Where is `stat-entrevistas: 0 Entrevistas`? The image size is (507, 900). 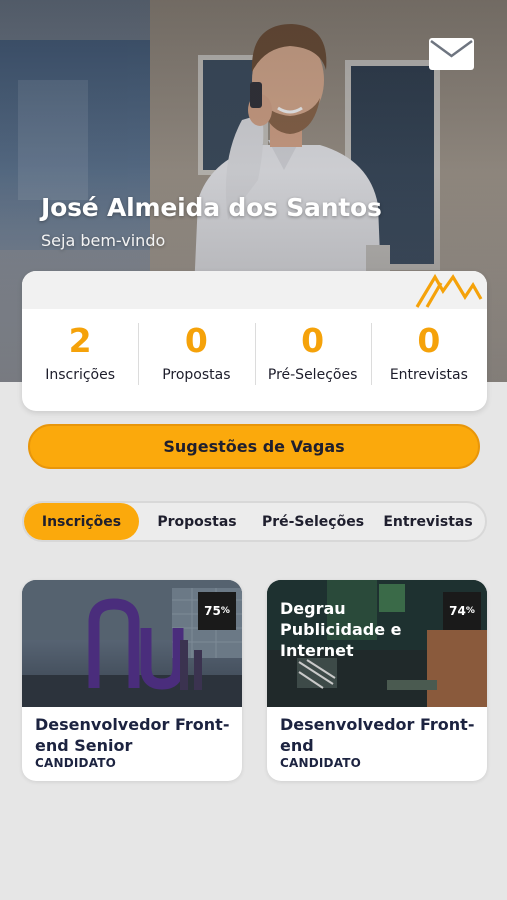 stat-entrevistas: 0 Entrevistas is located at coordinates (428, 354).